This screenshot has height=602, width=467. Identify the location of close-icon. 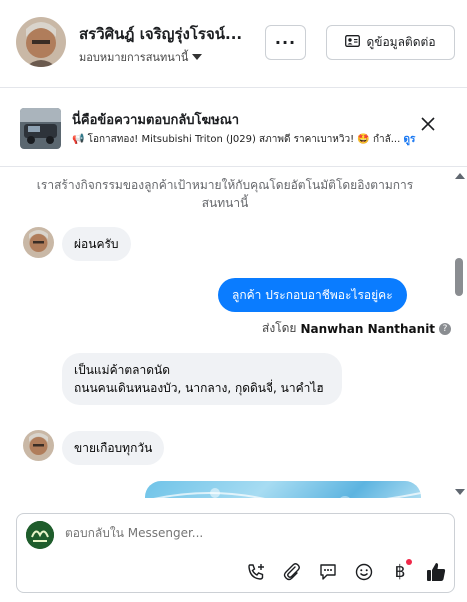
(428, 124).